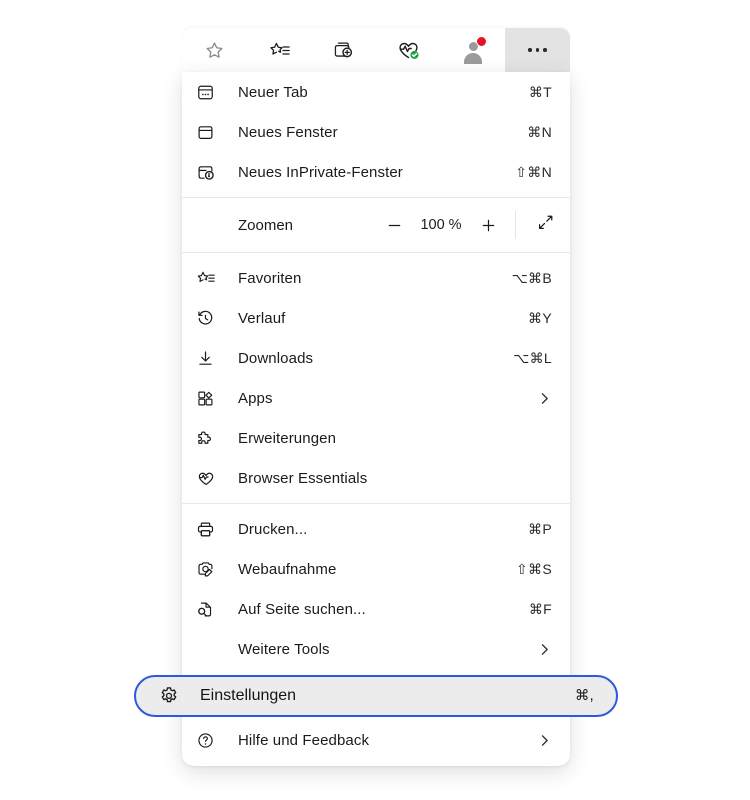 The image size is (750, 800). What do you see at coordinates (376, 438) in the screenshot?
I see `menu-item-extensions: Erweiterungen` at bounding box center [376, 438].